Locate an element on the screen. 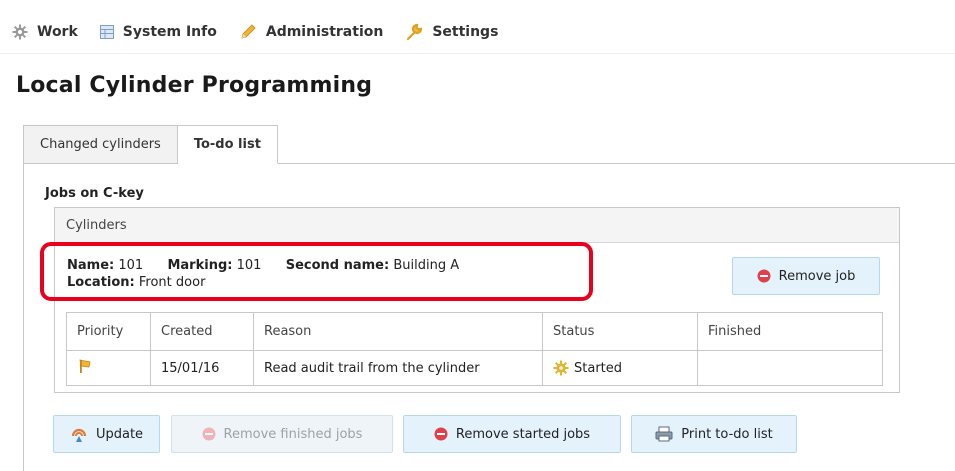 The height and width of the screenshot is (471, 955). tab-bar: Changed cylinders To-do list is located at coordinates (150, 144).